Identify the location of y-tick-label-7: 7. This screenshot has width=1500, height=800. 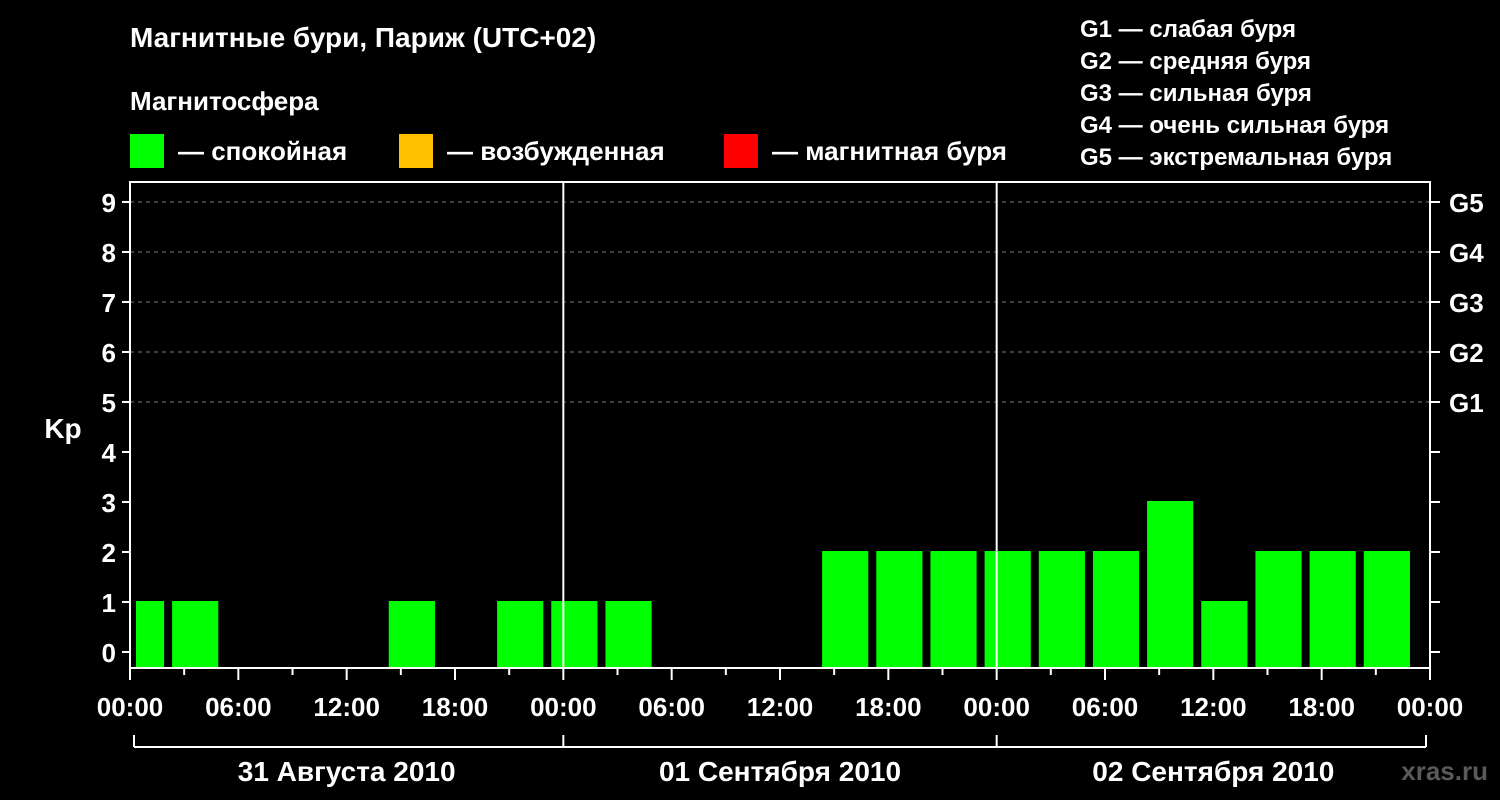
(109, 303).